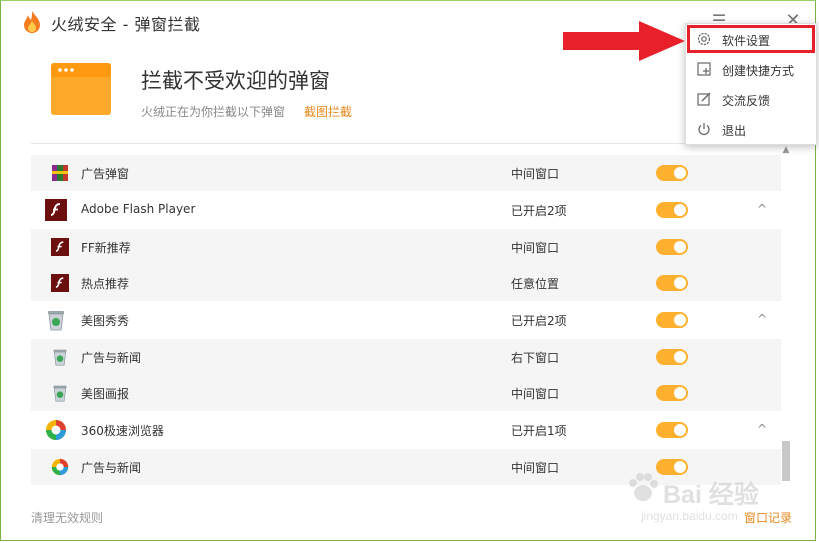 Image resolution: width=819 pixels, height=543 pixels. Describe the element at coordinates (138, 209) in the screenshot. I see `app-name: Adobe Flash Player` at that location.